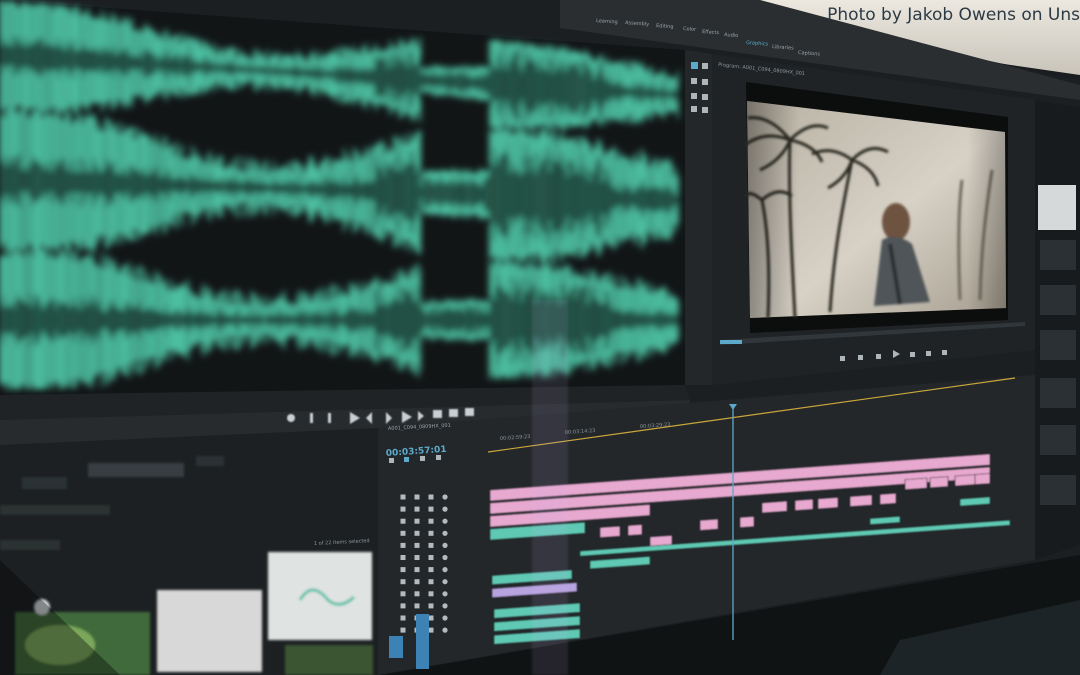 The image size is (1080, 675). I want to click on add-marker-icon, so click(422, 458).